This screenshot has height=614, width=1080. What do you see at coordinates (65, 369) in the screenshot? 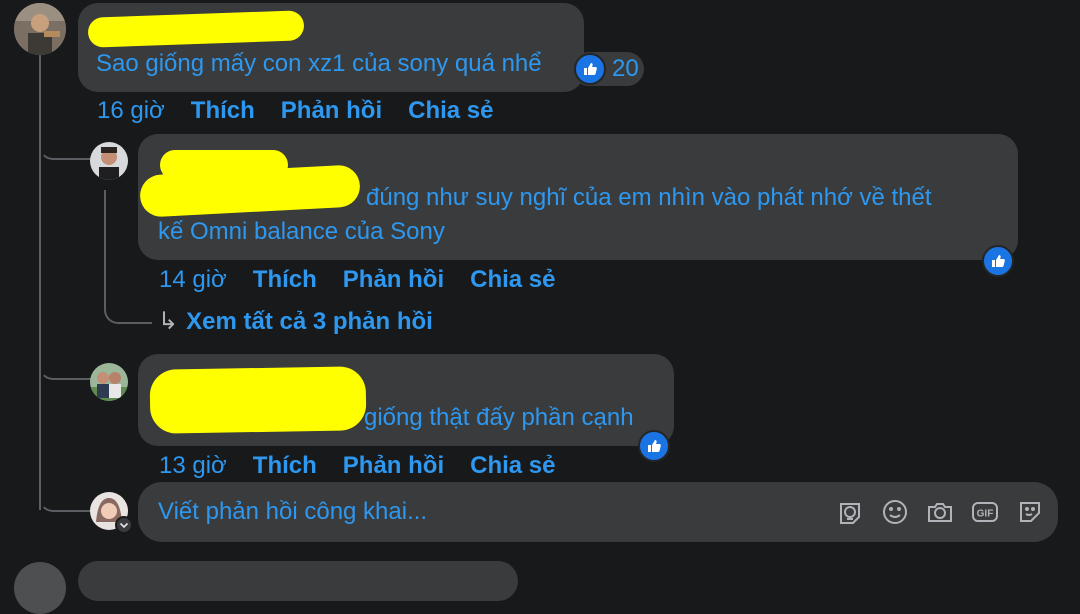
I see `thread-branch-reply2` at bounding box center [65, 369].